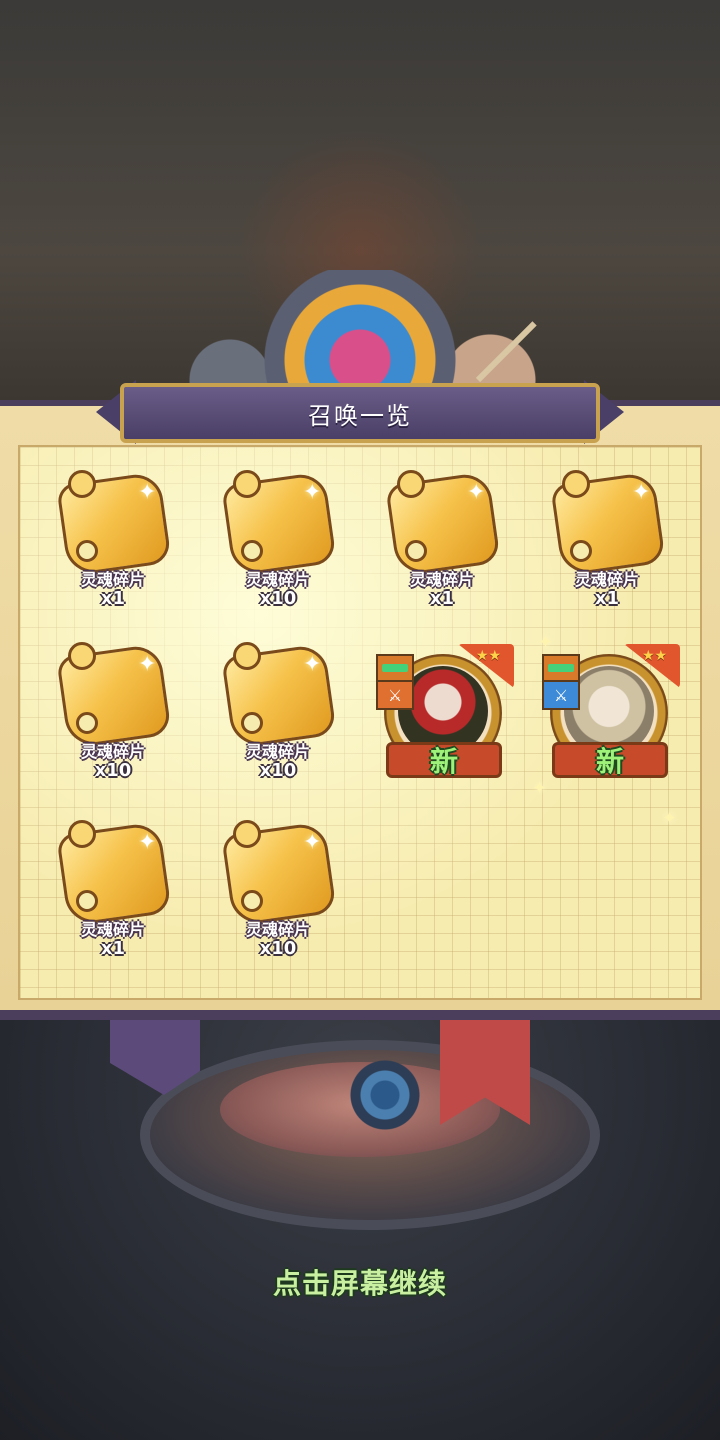 Image resolution: width=720 pixels, height=1440 pixels. Describe the element at coordinates (360, 415) in the screenshot. I see `panel-title: 召唤一览` at that location.